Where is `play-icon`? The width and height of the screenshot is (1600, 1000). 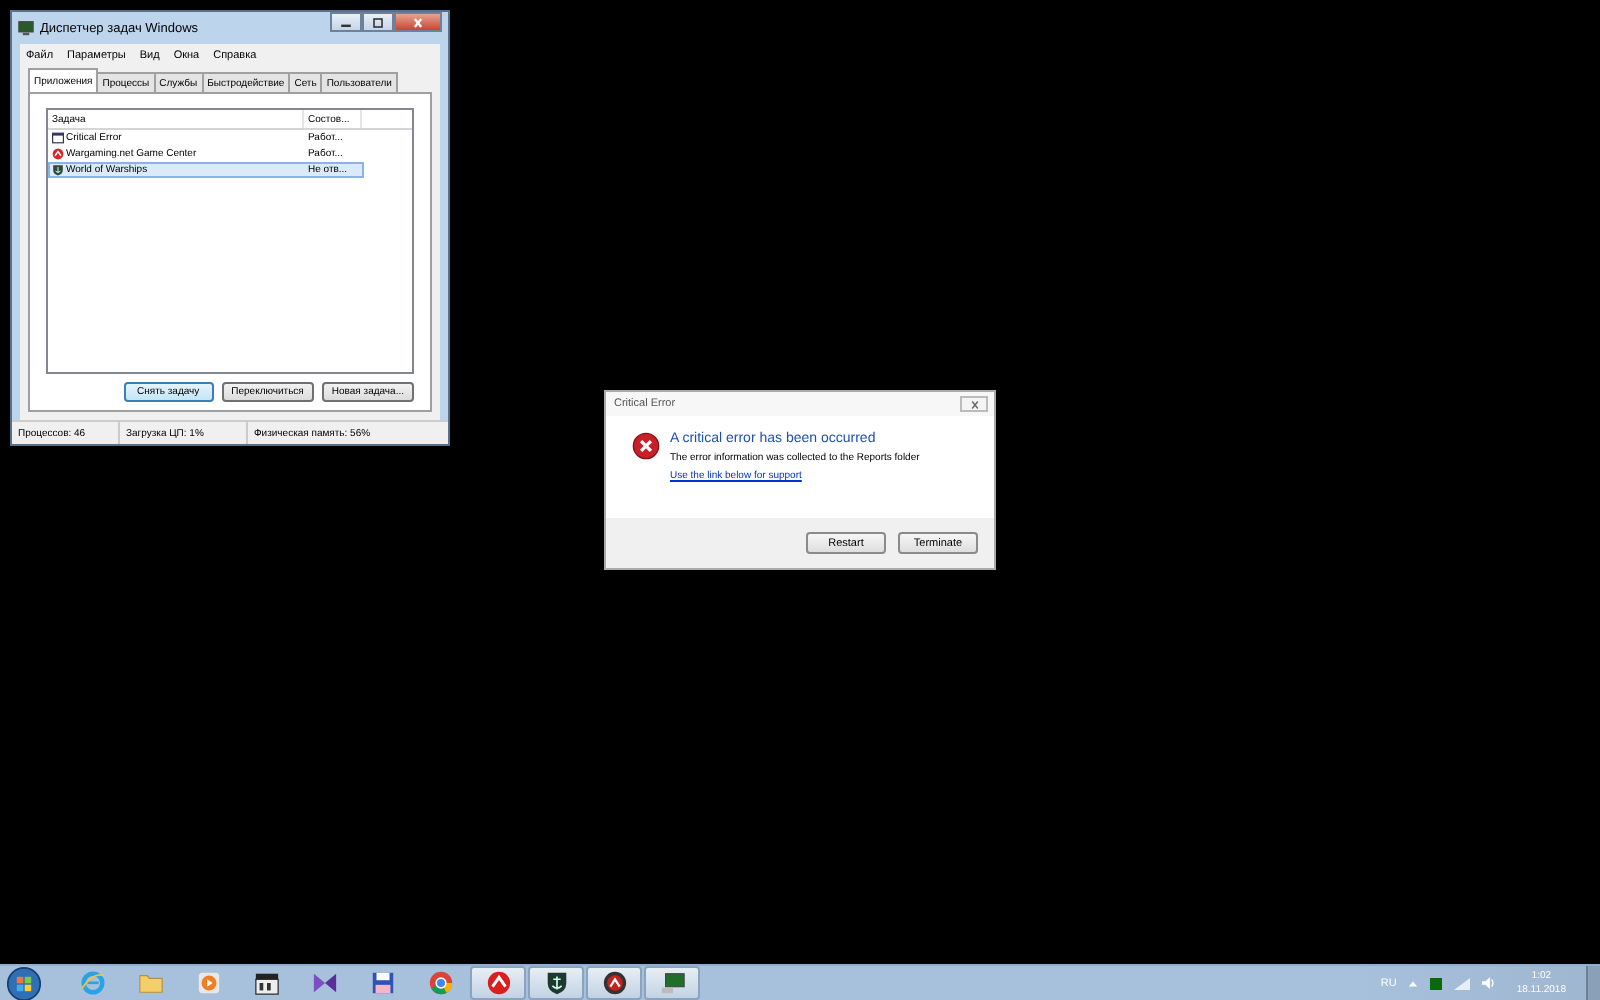 play-icon is located at coordinates (208, 983).